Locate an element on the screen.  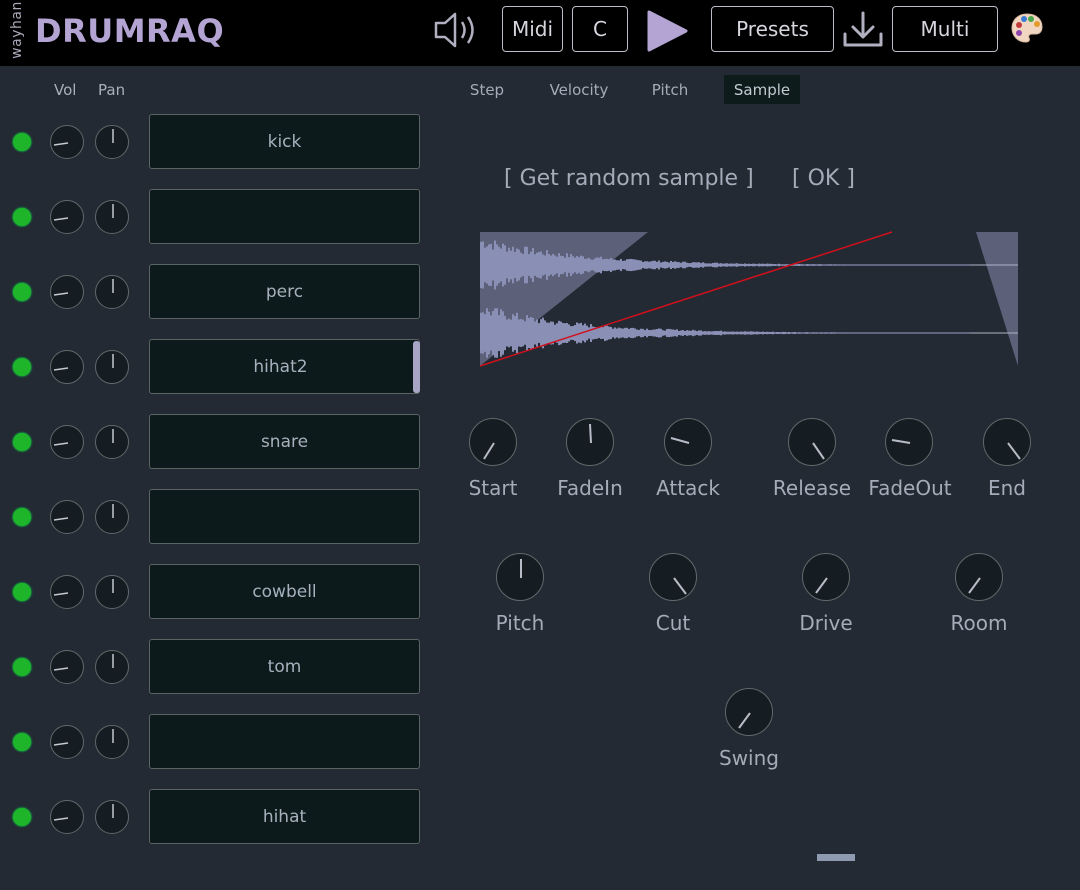
tab-step: Step is located at coordinates (487, 89).